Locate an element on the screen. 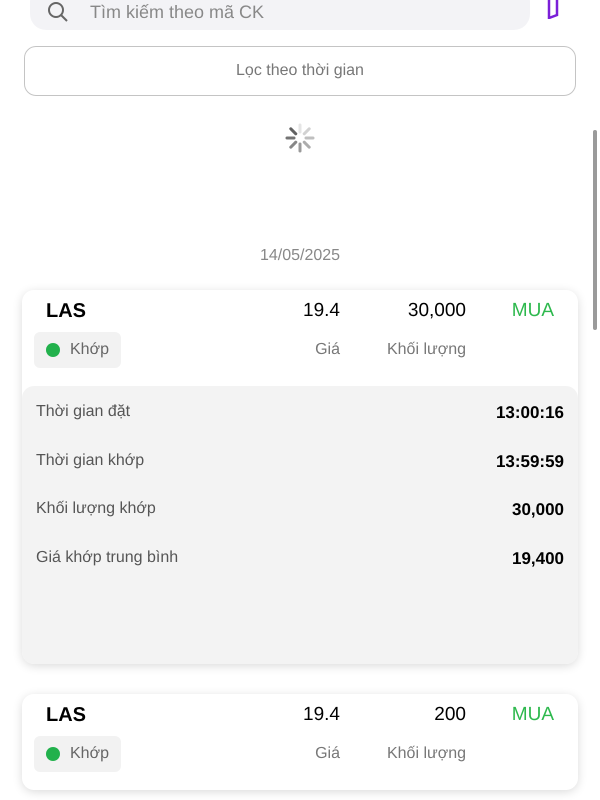  detail-label: Thời gian khớp is located at coordinates (90, 460).